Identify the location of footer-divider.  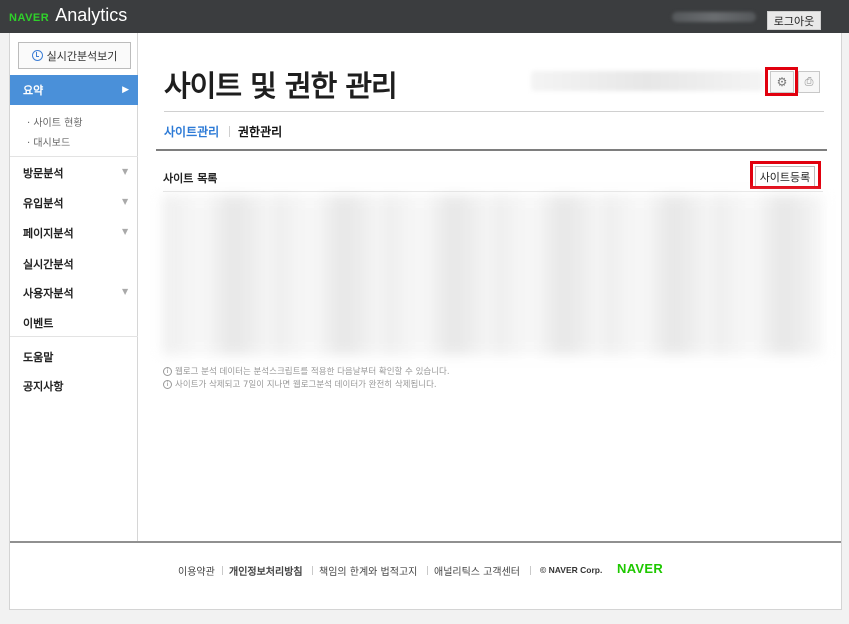
(425, 542).